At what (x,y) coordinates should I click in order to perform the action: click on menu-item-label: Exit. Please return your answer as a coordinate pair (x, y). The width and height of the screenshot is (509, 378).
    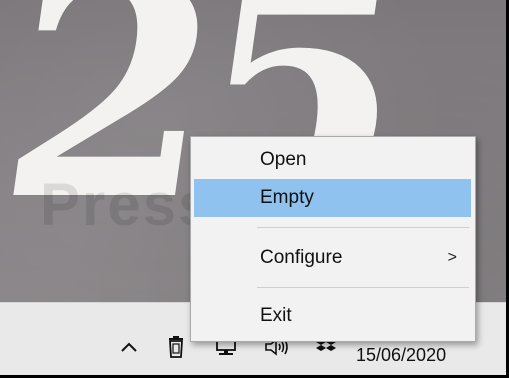
    Looking at the image, I should click on (276, 315).